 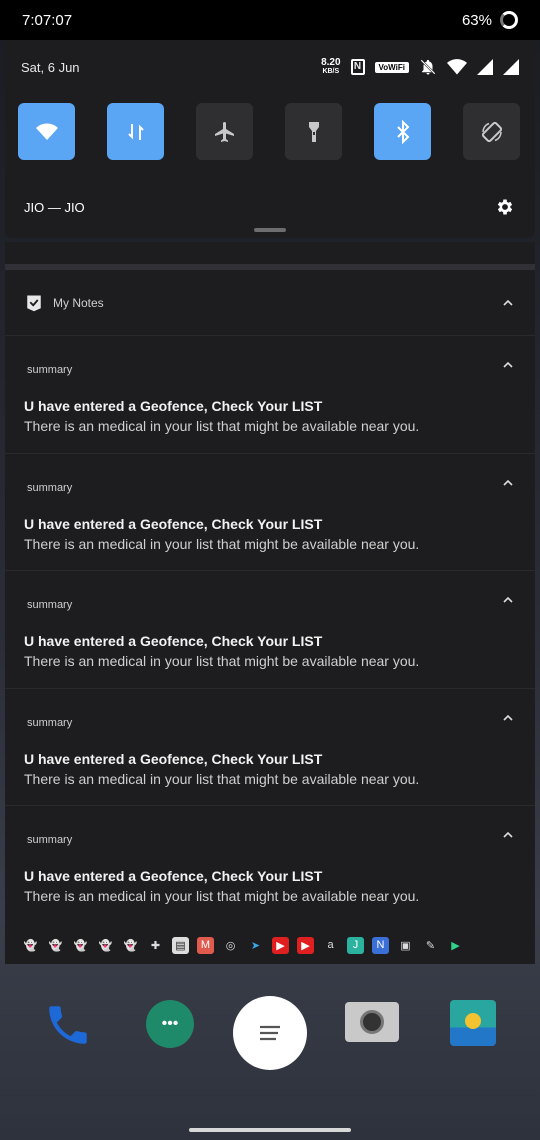 I want to click on notification-group-header: My Notes, so click(x=270, y=303).